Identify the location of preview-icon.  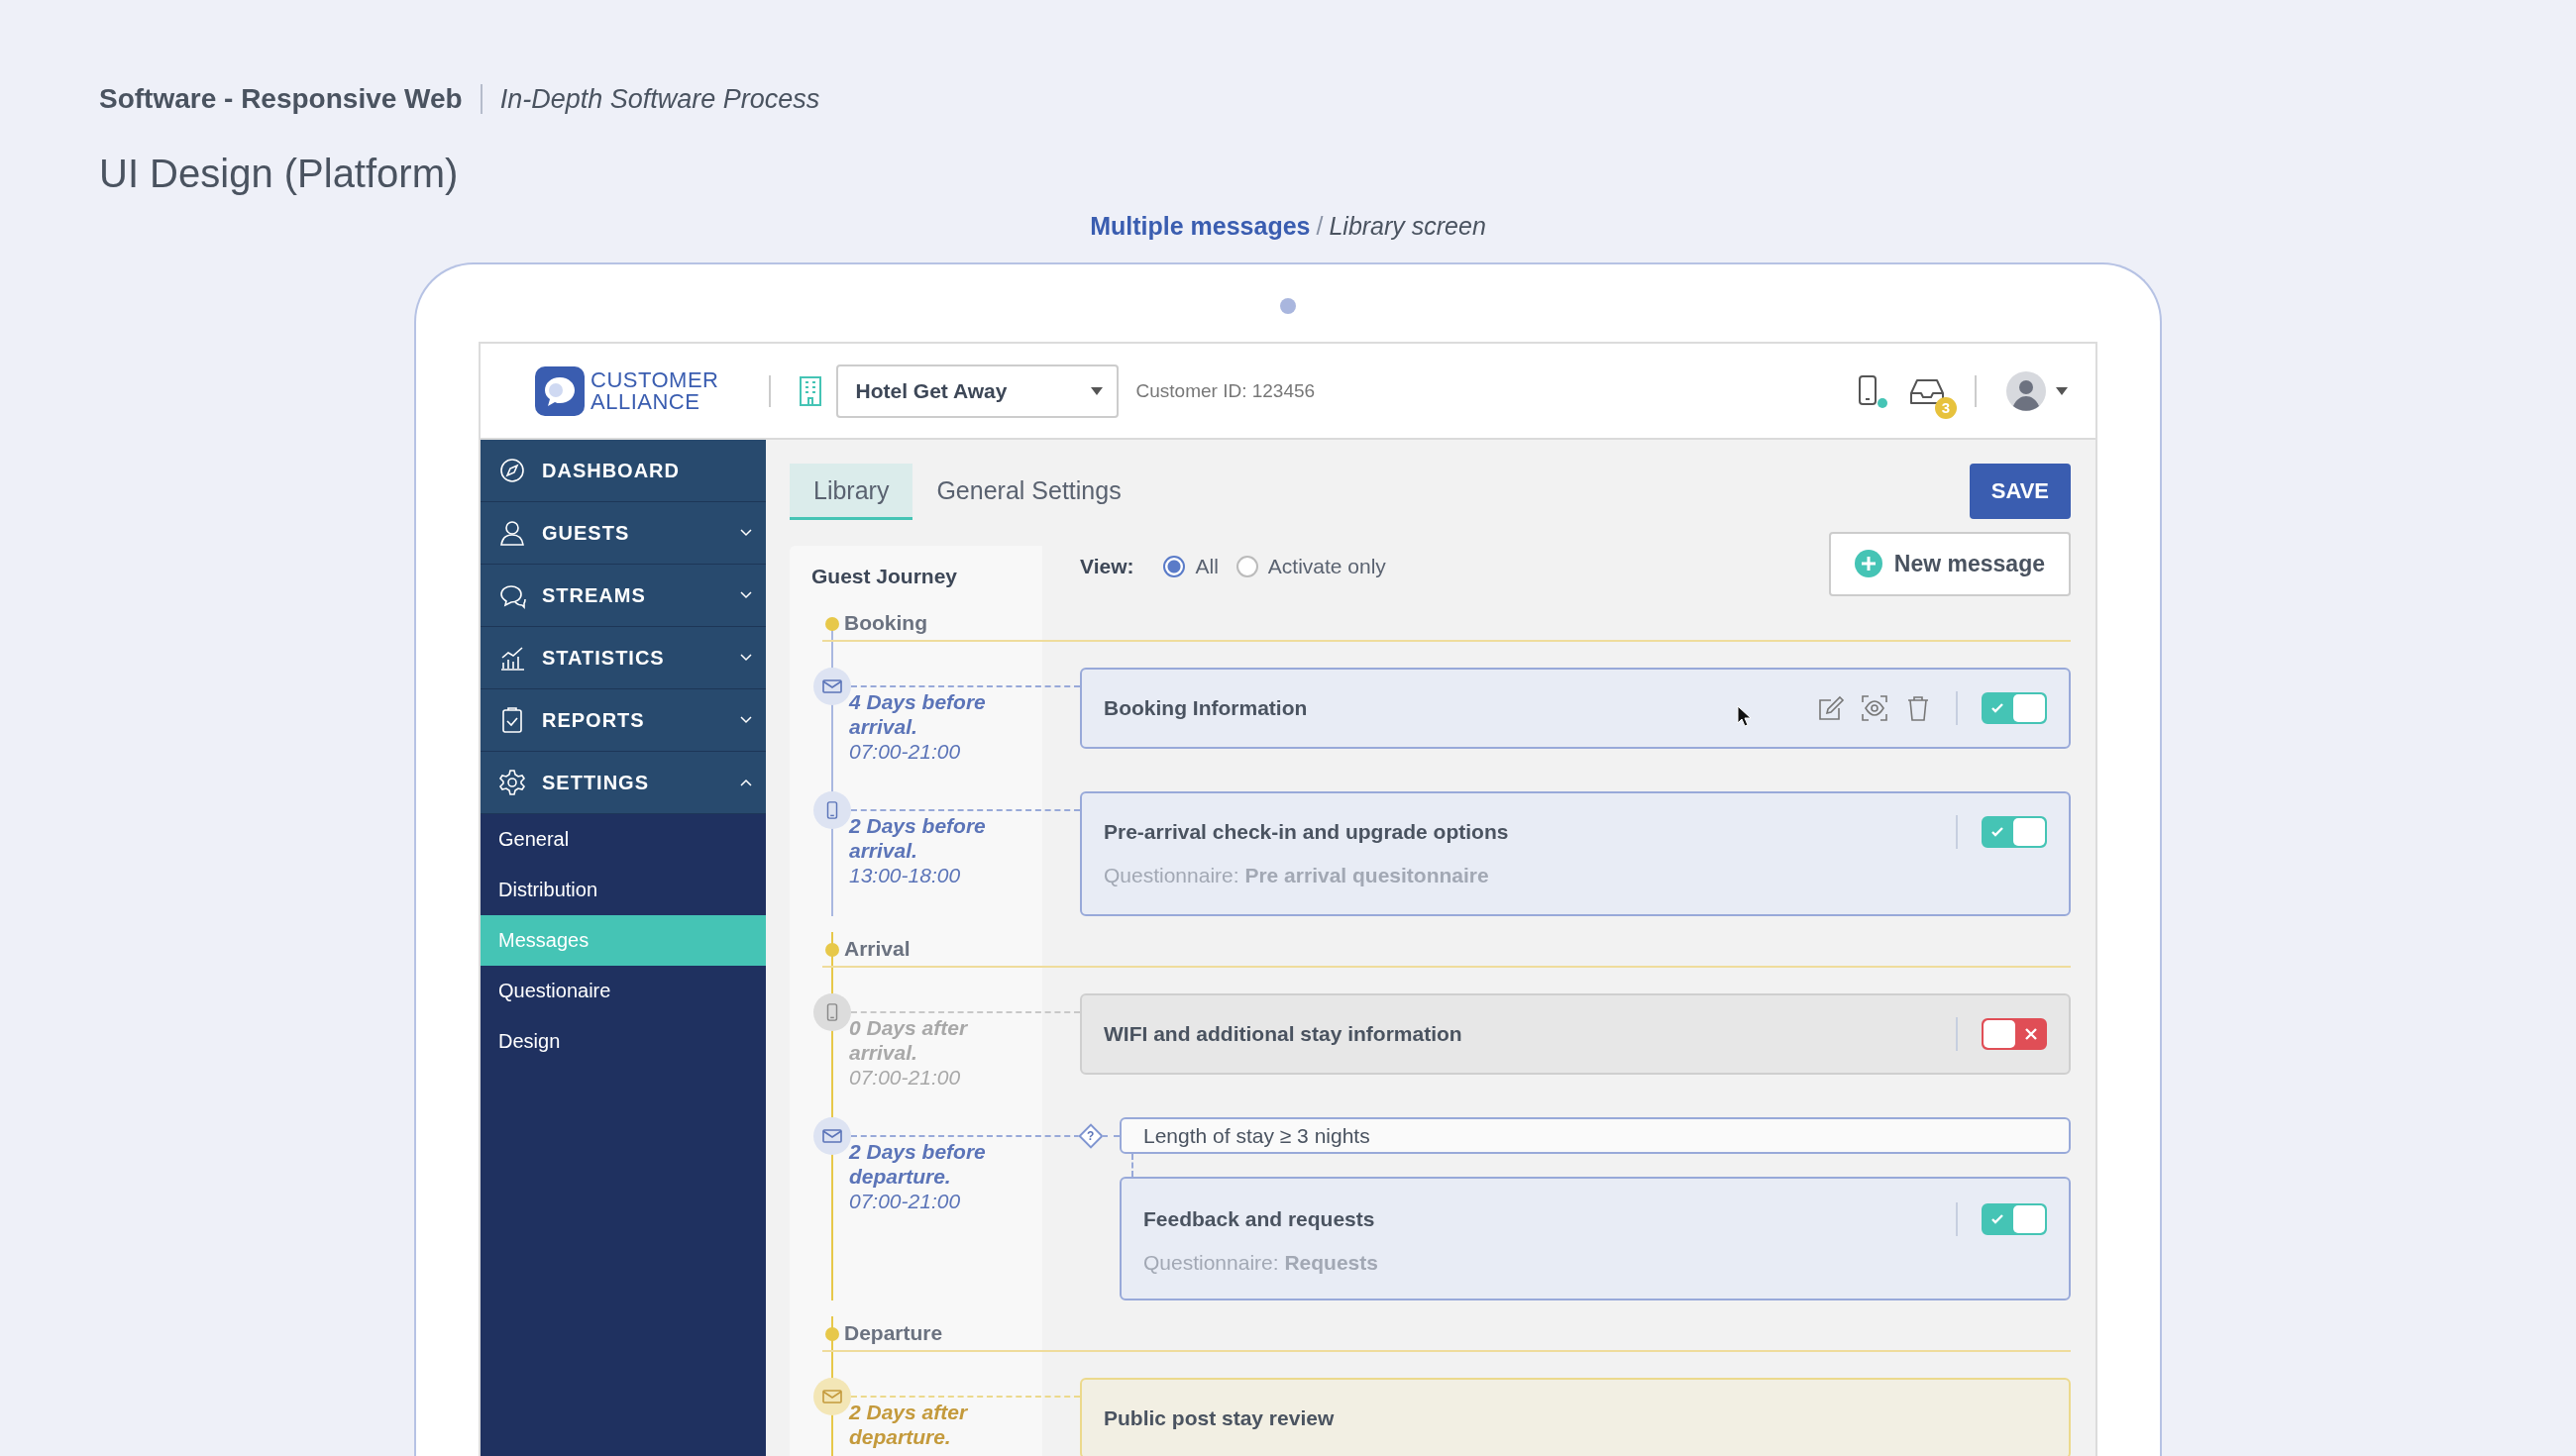
(1874, 708).